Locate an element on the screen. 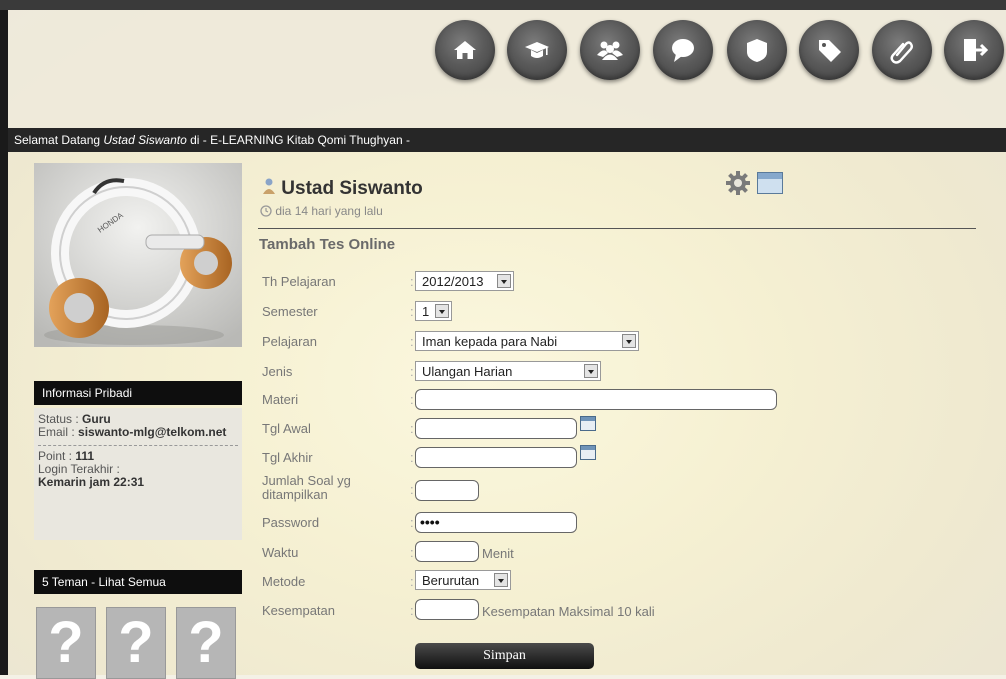  welcome-user: Ustad Siswanto is located at coordinates (145, 140).